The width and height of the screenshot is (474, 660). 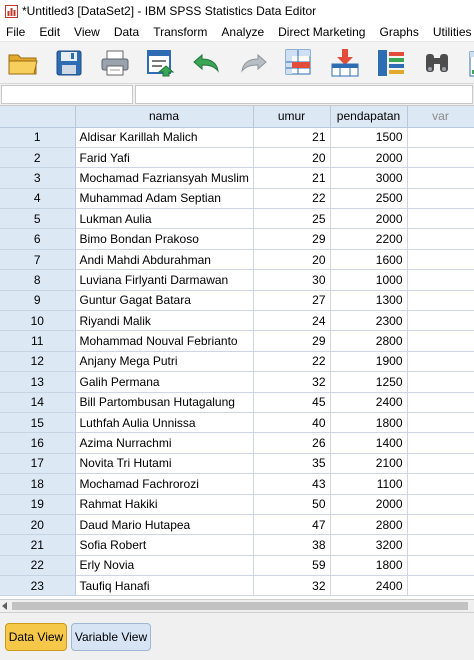 I want to click on cell-umur: 45, so click(x=292, y=402).